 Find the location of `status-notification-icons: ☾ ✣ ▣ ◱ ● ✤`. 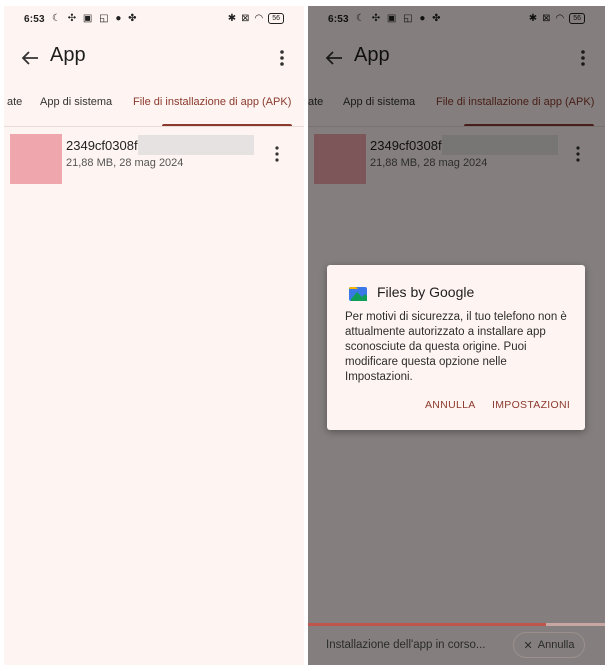

status-notification-icons: ☾ ✣ ▣ ◱ ● ✤ is located at coordinates (95, 18).